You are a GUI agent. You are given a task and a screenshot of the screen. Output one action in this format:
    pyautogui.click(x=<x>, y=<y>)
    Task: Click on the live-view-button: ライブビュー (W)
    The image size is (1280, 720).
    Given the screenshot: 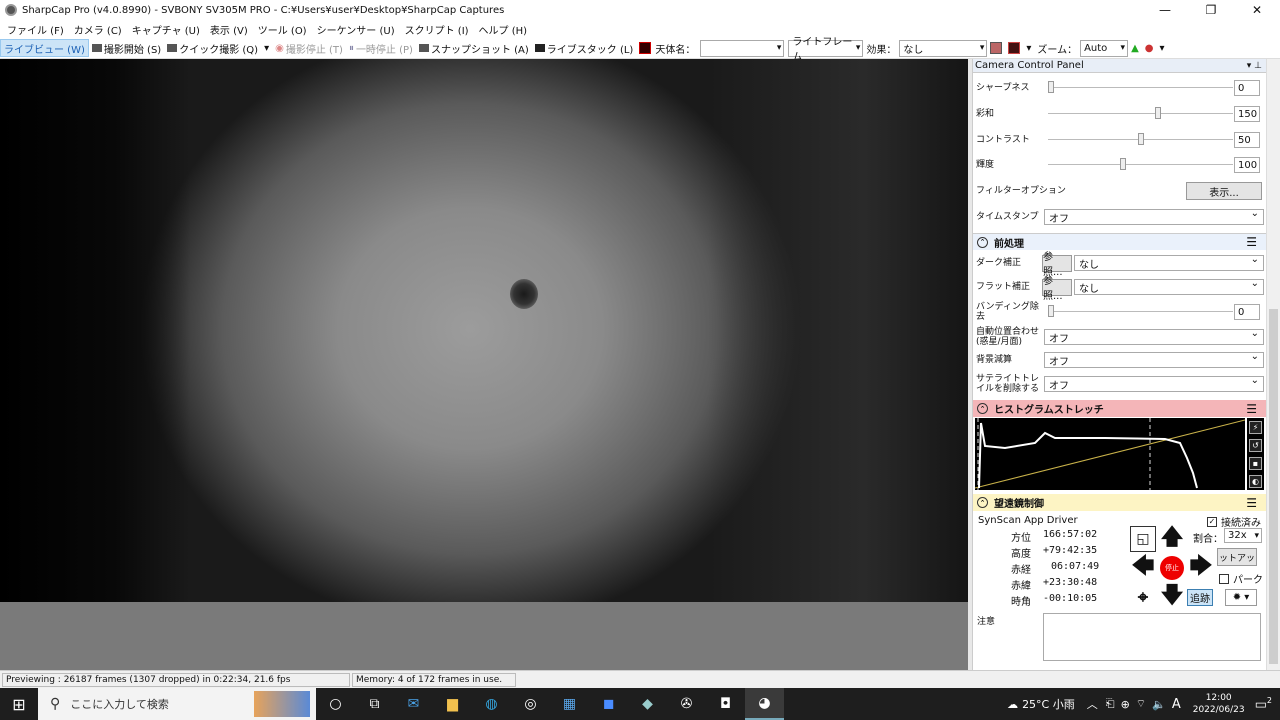 What is the action you would take?
    pyautogui.click(x=44, y=48)
    